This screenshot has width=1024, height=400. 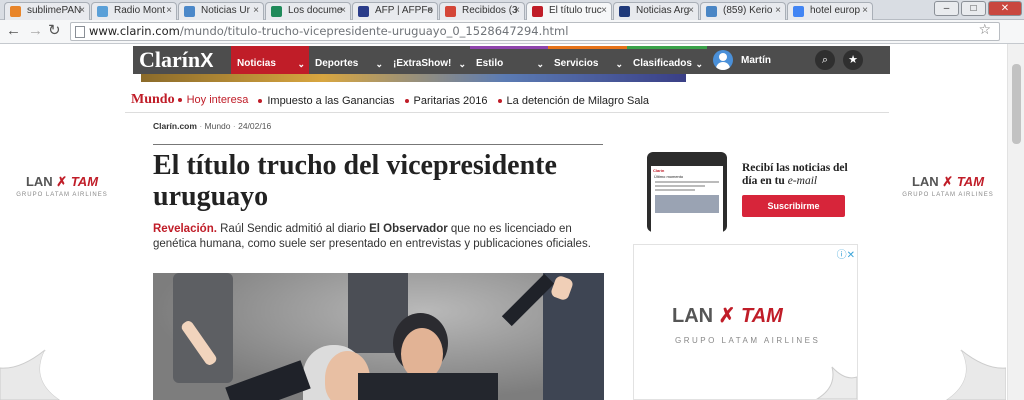 What do you see at coordinates (984, 30) in the screenshot?
I see `bookmark-star-icon: ☆` at bounding box center [984, 30].